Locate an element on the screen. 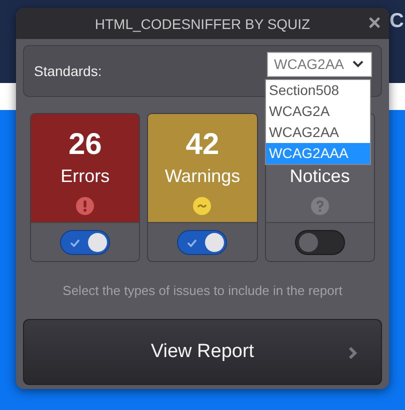 The width and height of the screenshot is (405, 410). exclamation-icon is located at coordinates (85, 206).